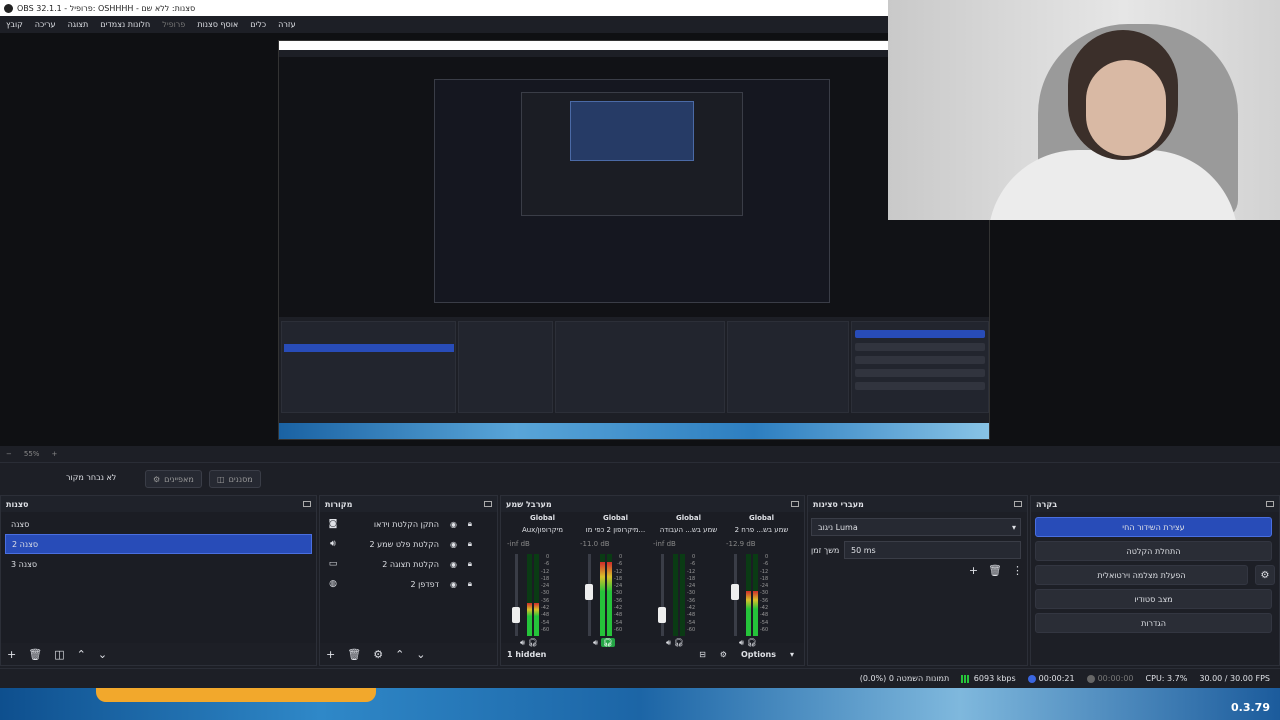  Describe the element at coordinates (54, 454) in the screenshot. I see `zoom-in-icon: +` at that location.